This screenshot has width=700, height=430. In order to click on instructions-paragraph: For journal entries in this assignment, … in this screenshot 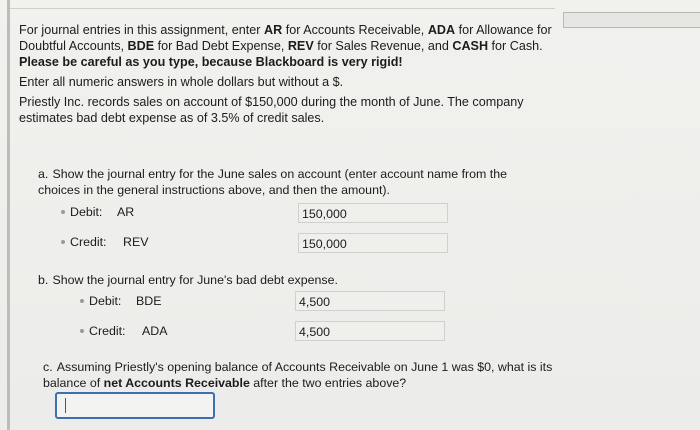, I will do `click(289, 46)`.